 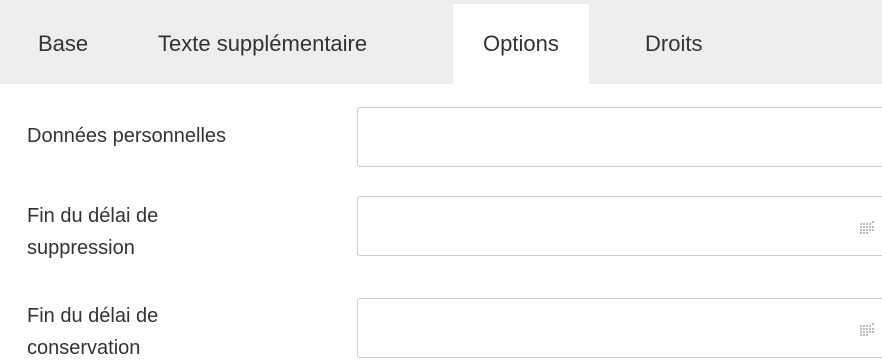 I want to click on tab-options: Options, so click(x=521, y=44).